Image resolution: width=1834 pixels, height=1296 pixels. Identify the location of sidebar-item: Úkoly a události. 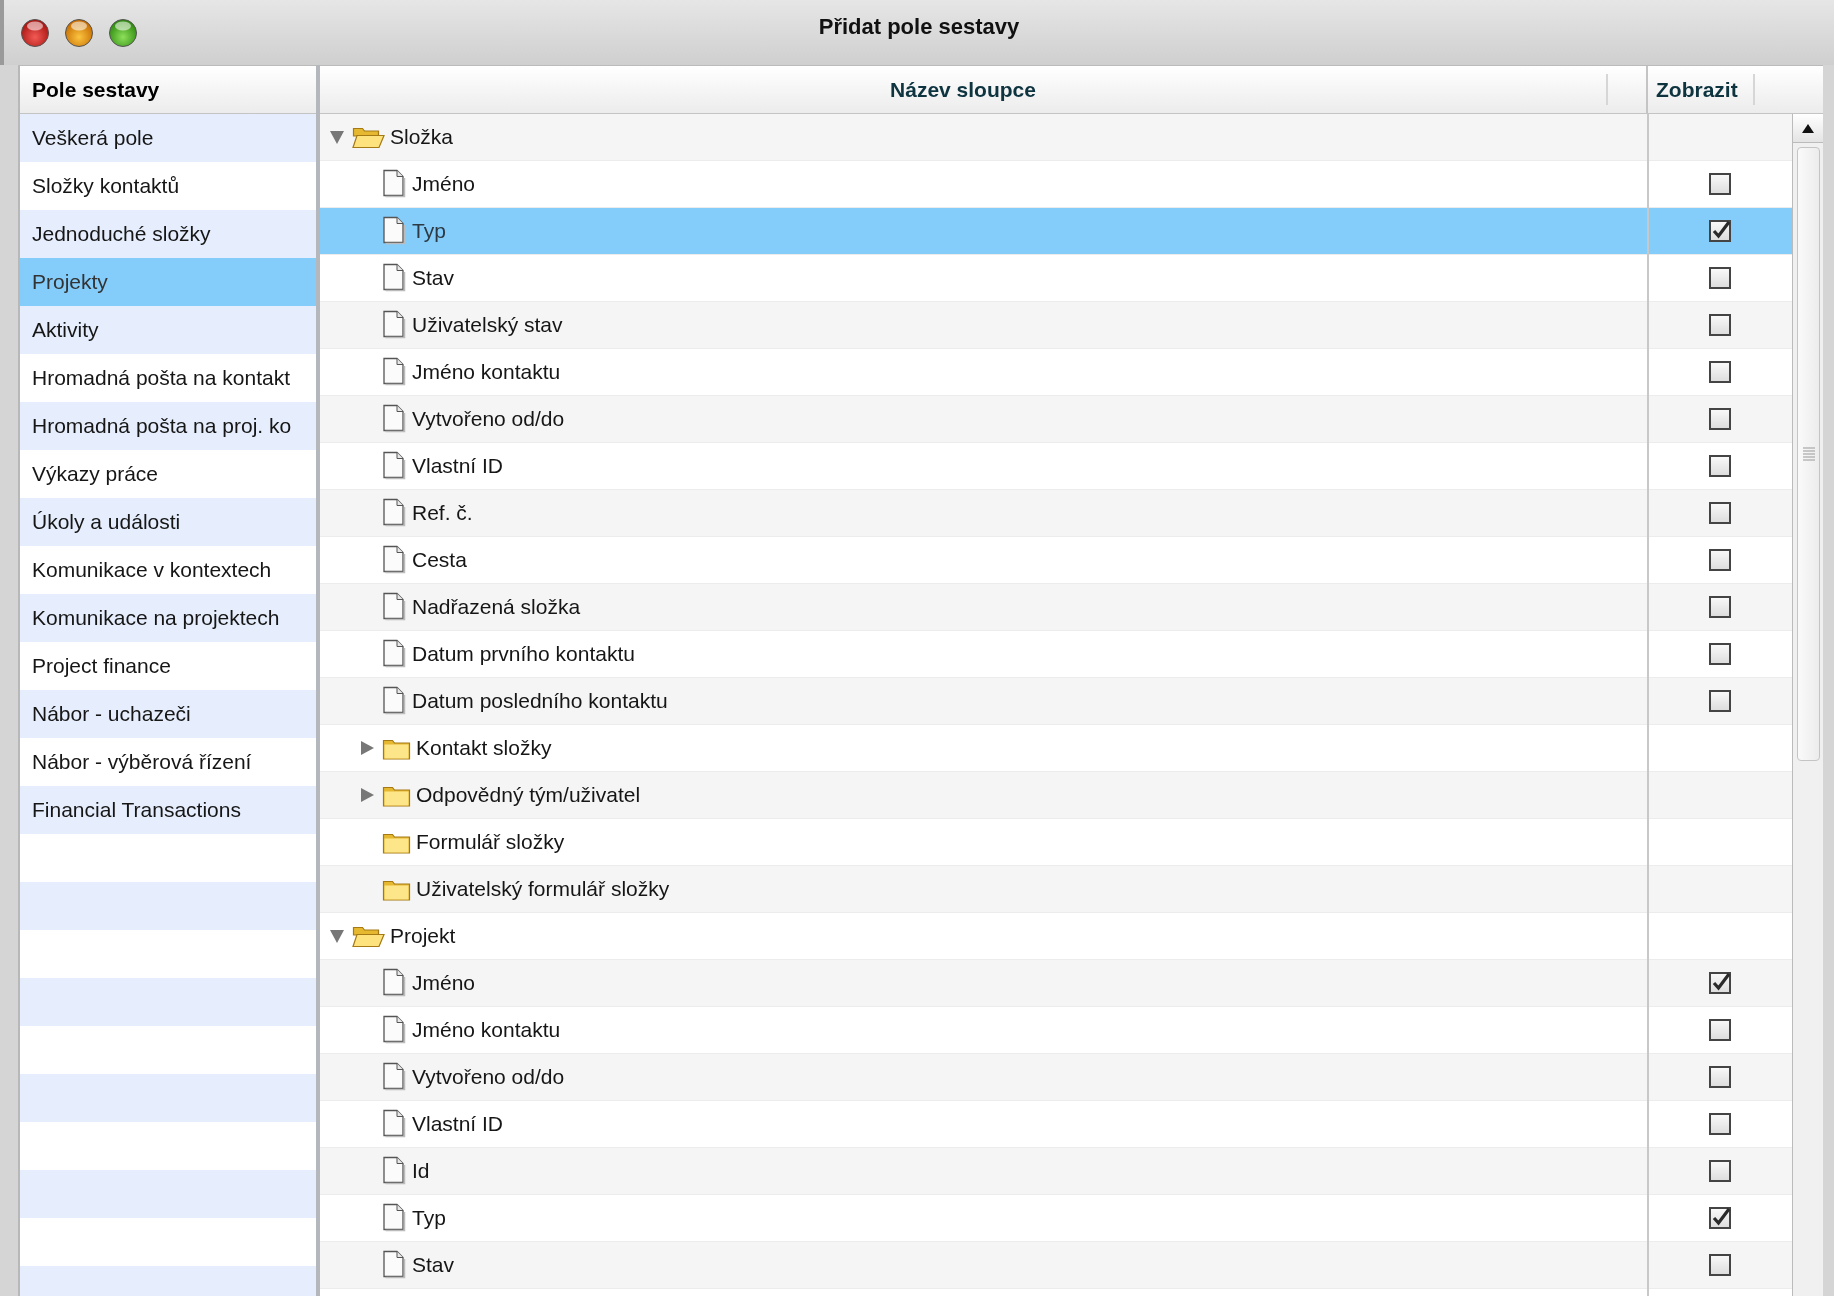
(168, 522).